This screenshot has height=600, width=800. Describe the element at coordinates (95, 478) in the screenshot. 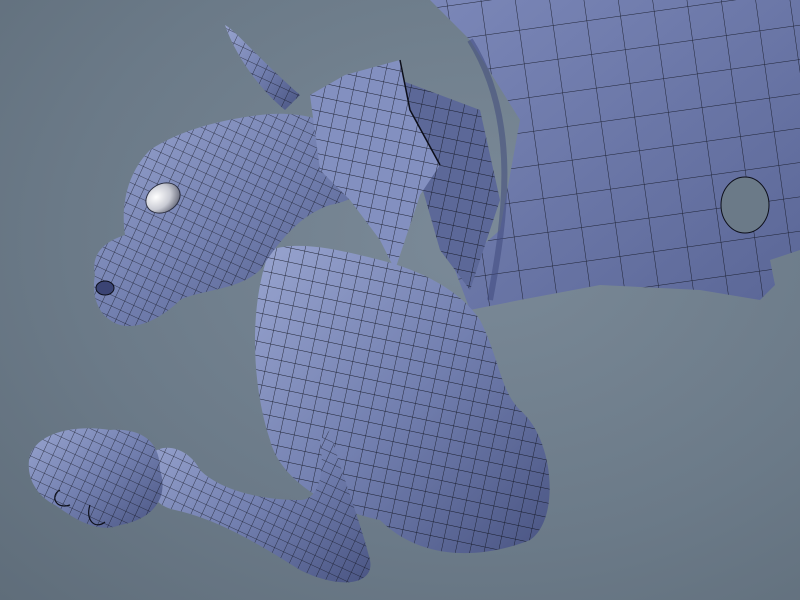

I see `claw` at that location.